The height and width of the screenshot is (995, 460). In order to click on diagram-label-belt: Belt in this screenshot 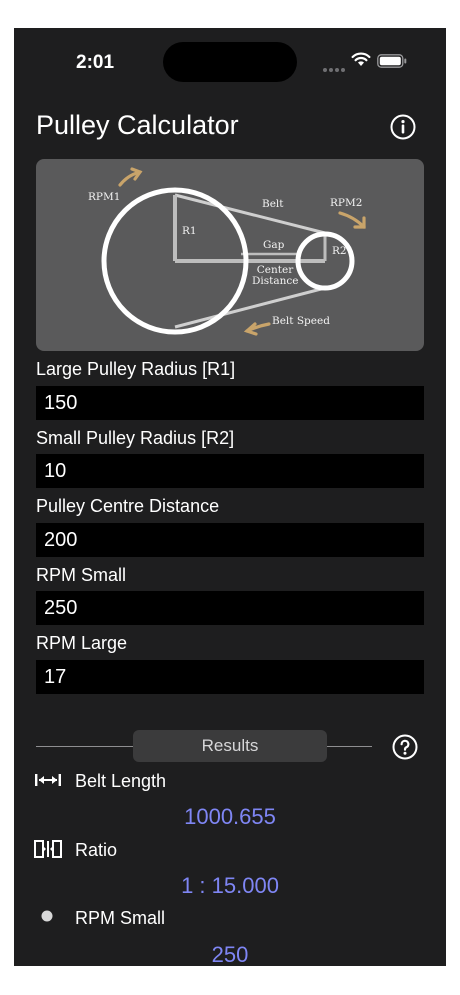, I will do `click(273, 204)`.